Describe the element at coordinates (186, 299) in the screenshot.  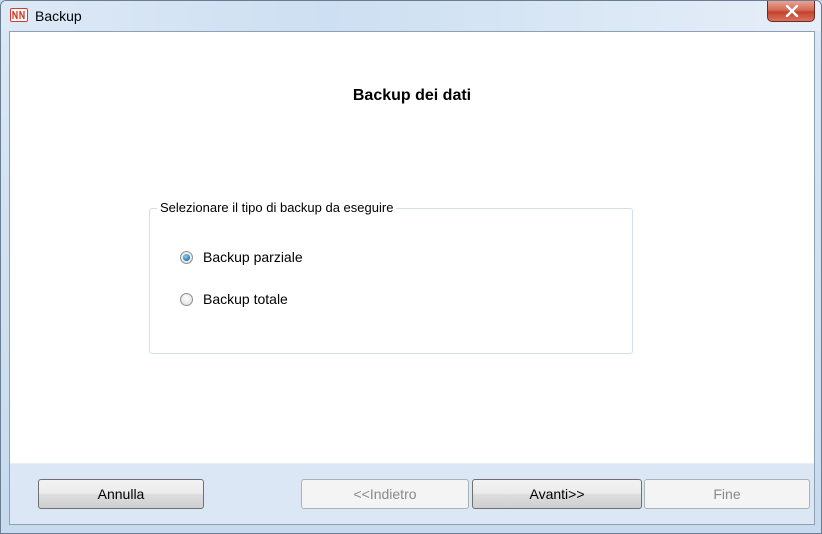
I see `radio-button-full` at that location.